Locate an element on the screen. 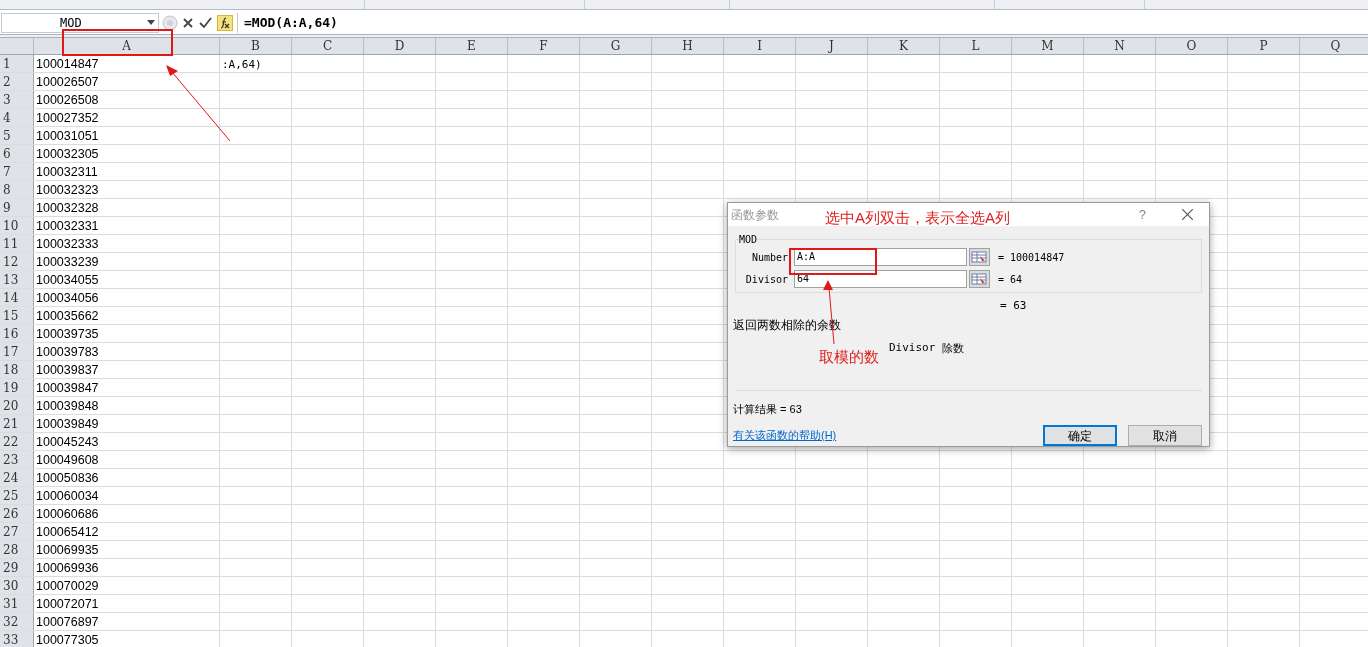  column-header: K is located at coordinates (904, 46).